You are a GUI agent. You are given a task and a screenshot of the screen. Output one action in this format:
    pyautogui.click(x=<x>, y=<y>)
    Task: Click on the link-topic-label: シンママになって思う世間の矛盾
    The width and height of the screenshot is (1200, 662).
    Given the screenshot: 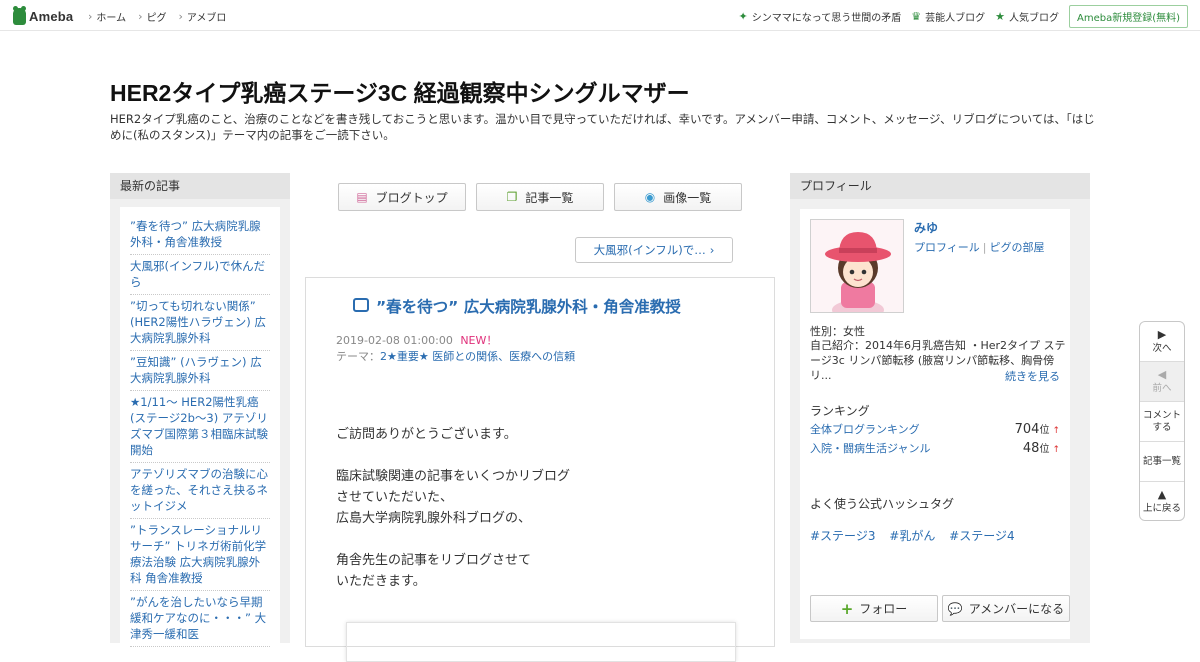 What is the action you would take?
    pyautogui.click(x=826, y=18)
    